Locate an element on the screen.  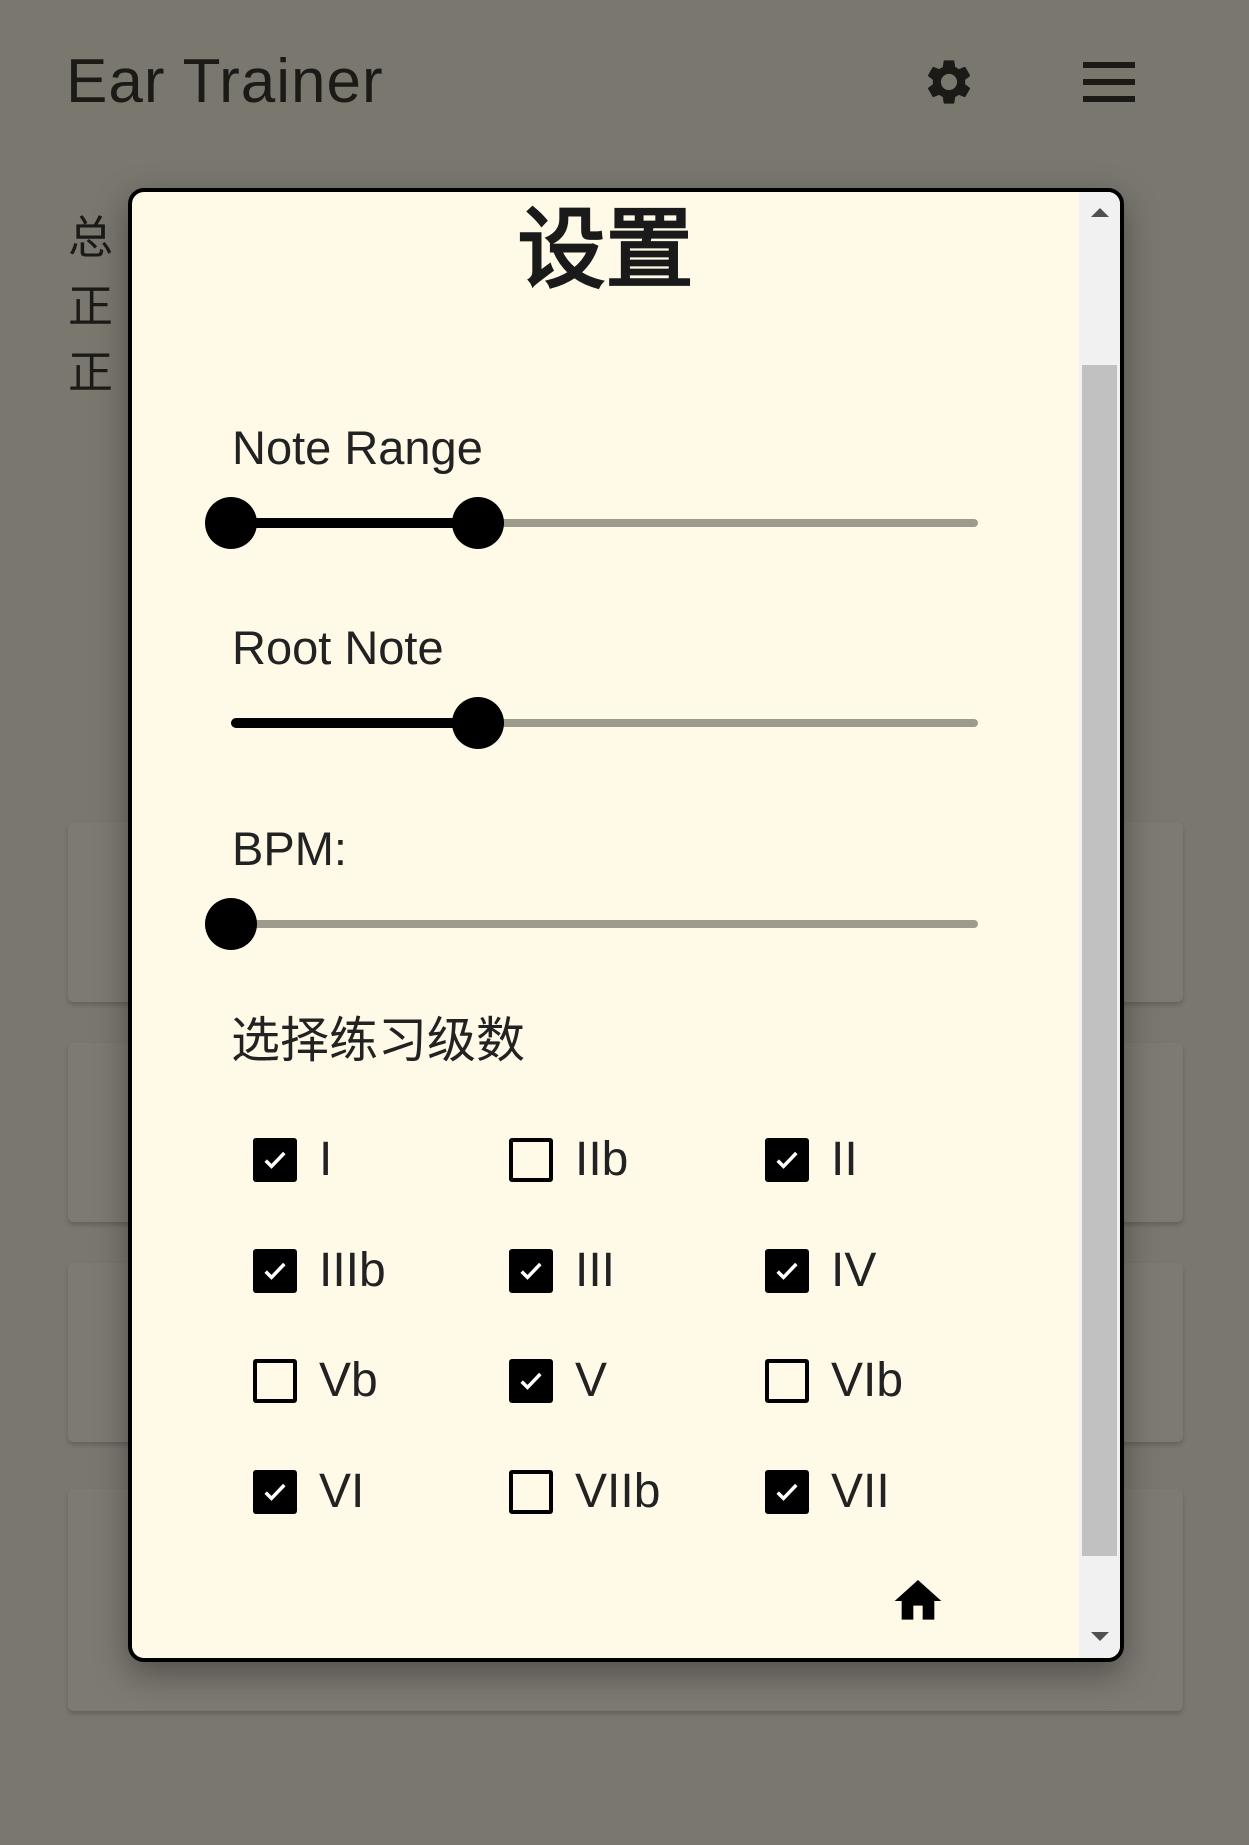
checkbox-label: III is located at coordinates (595, 1271).